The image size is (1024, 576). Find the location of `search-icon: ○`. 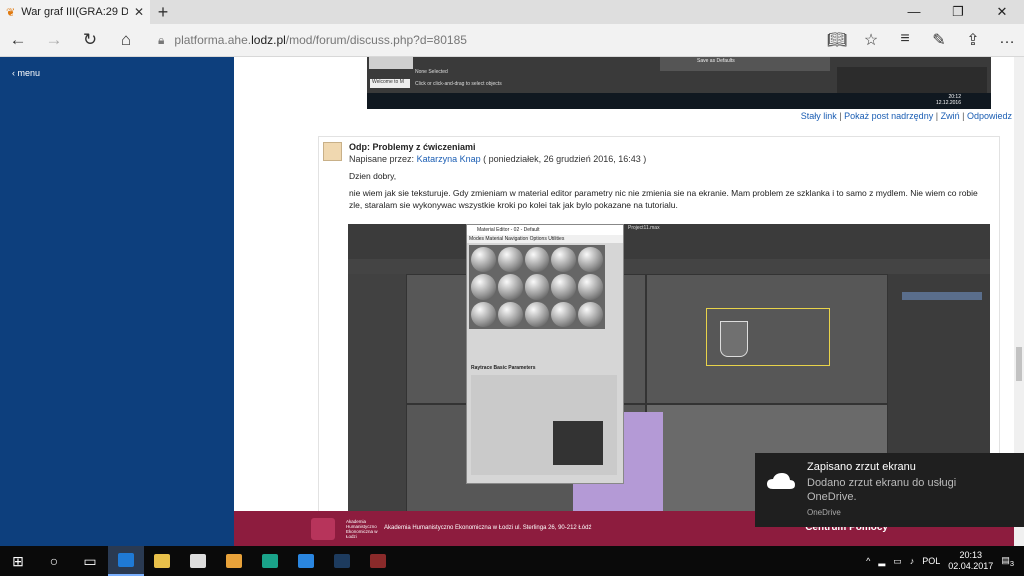

search-icon: ○ is located at coordinates (54, 561).